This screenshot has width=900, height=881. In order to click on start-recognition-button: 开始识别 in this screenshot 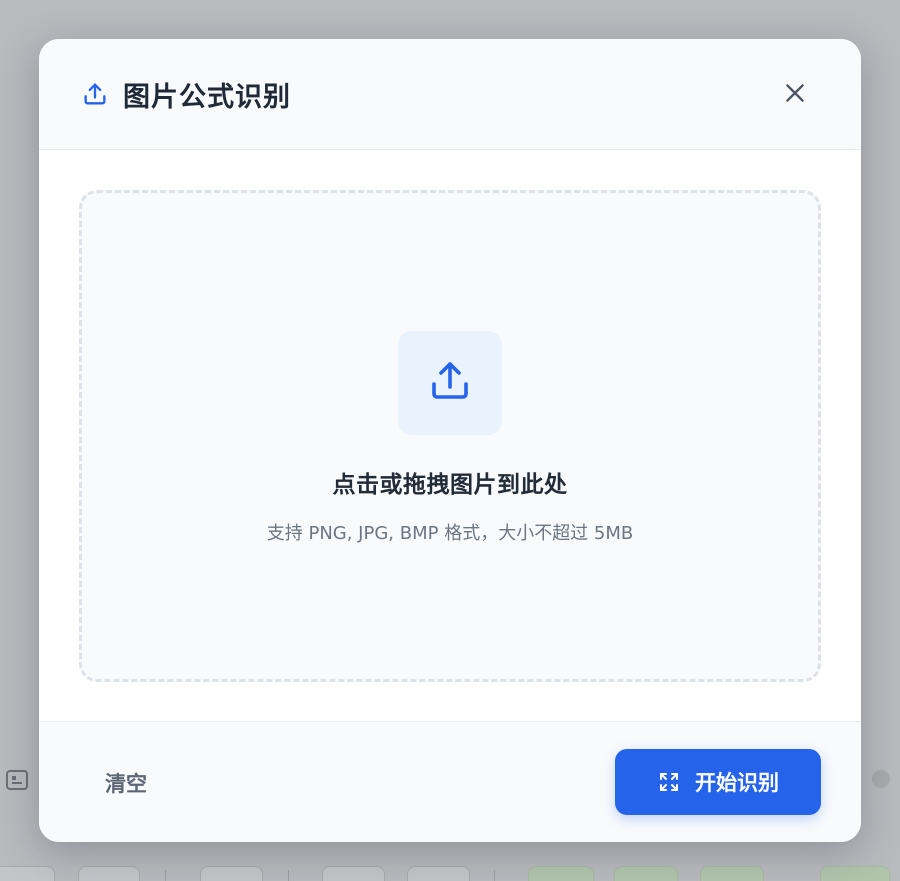, I will do `click(718, 782)`.